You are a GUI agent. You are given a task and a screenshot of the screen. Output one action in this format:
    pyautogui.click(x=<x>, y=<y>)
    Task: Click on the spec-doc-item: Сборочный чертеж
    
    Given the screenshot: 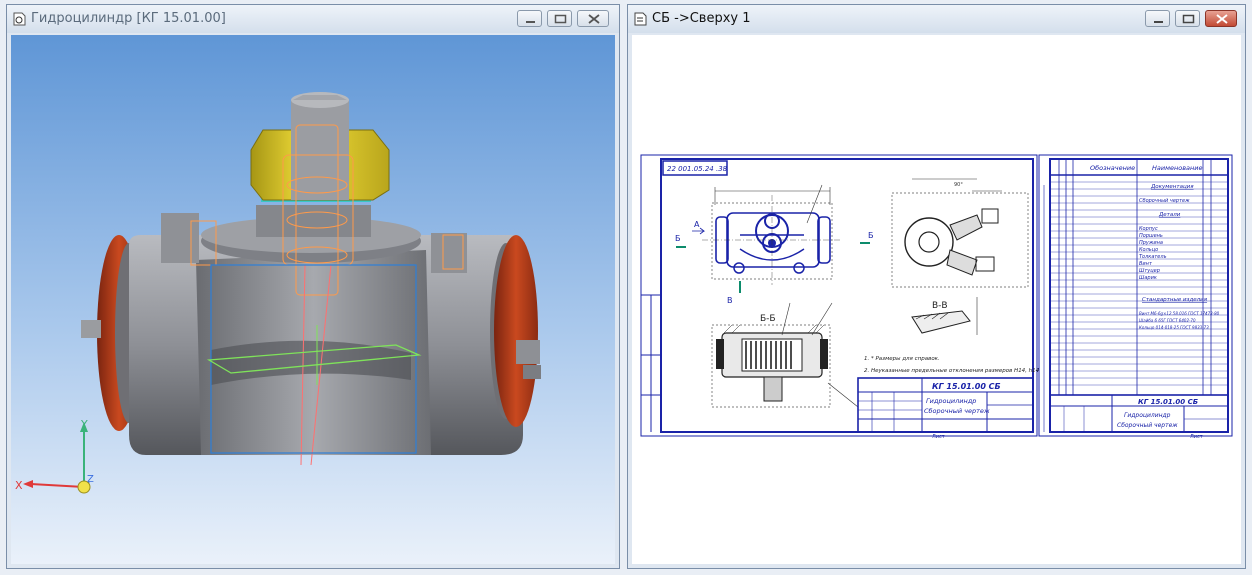 What is the action you would take?
    pyautogui.click(x=1164, y=201)
    